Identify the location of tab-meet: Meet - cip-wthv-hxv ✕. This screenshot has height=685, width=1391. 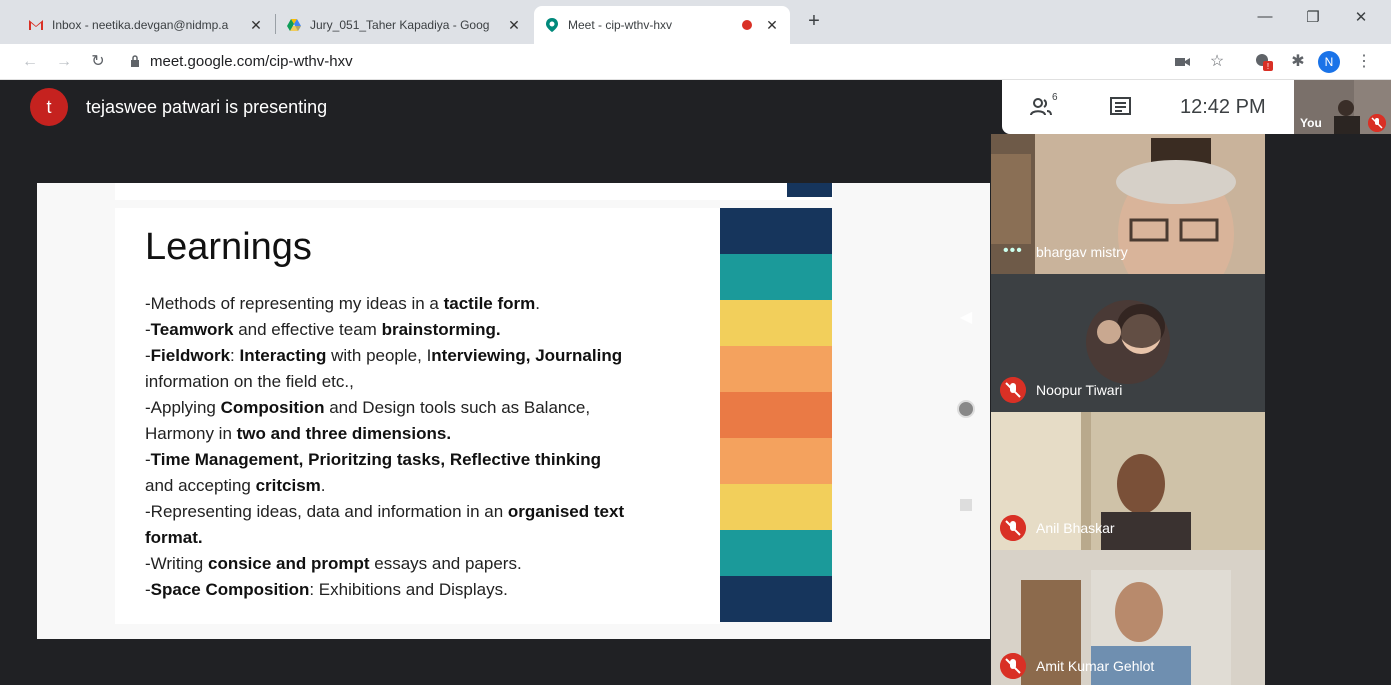
(662, 25).